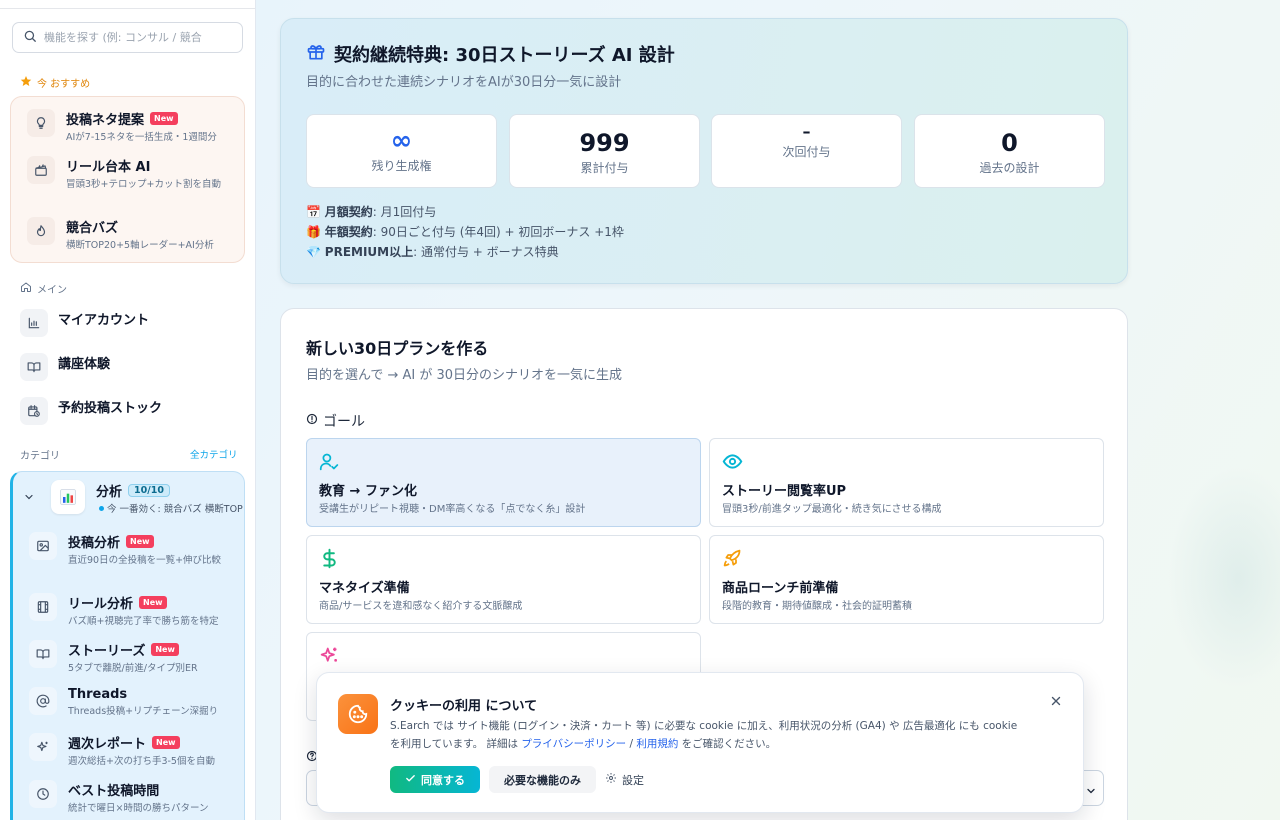 Image resolution: width=1280 pixels, height=820 pixels. I want to click on stat-label: 残り生成権, so click(401, 166).